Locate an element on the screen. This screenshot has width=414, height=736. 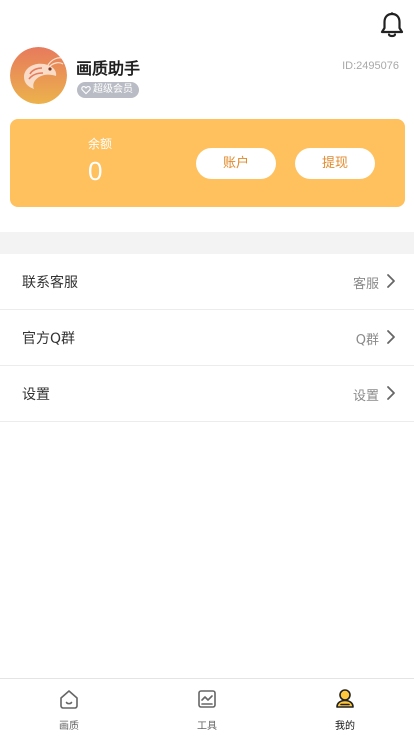
withdraw-button: 提现 is located at coordinates (335, 163).